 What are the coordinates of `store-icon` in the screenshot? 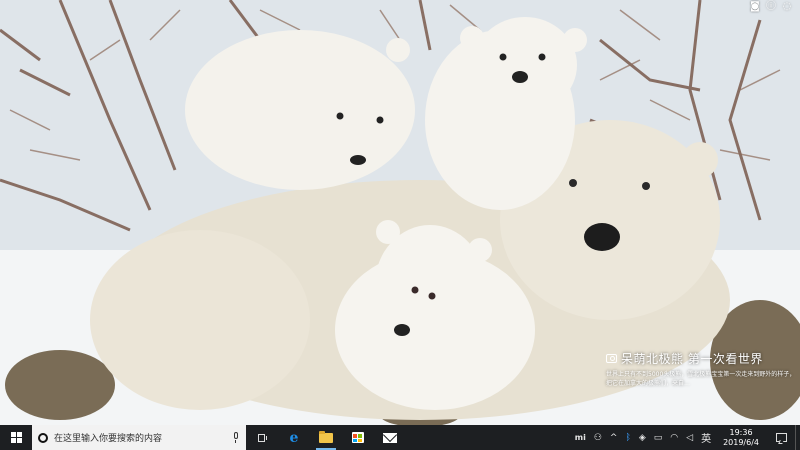 It's located at (358, 437).